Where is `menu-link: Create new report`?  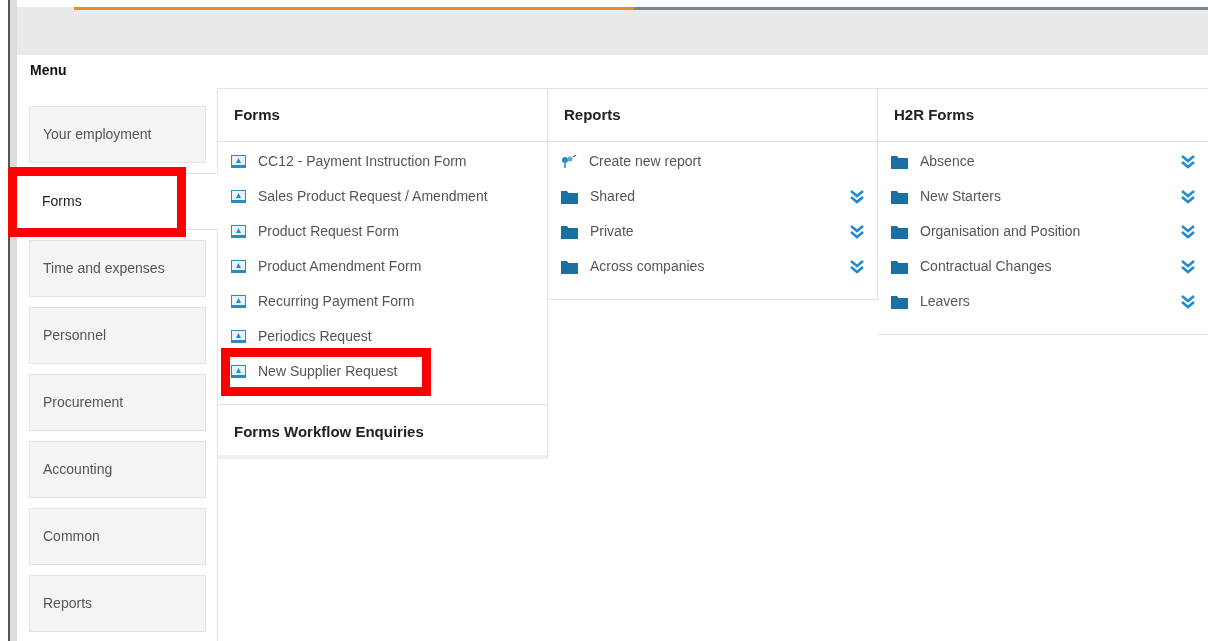 menu-link: Create new report is located at coordinates (645, 161).